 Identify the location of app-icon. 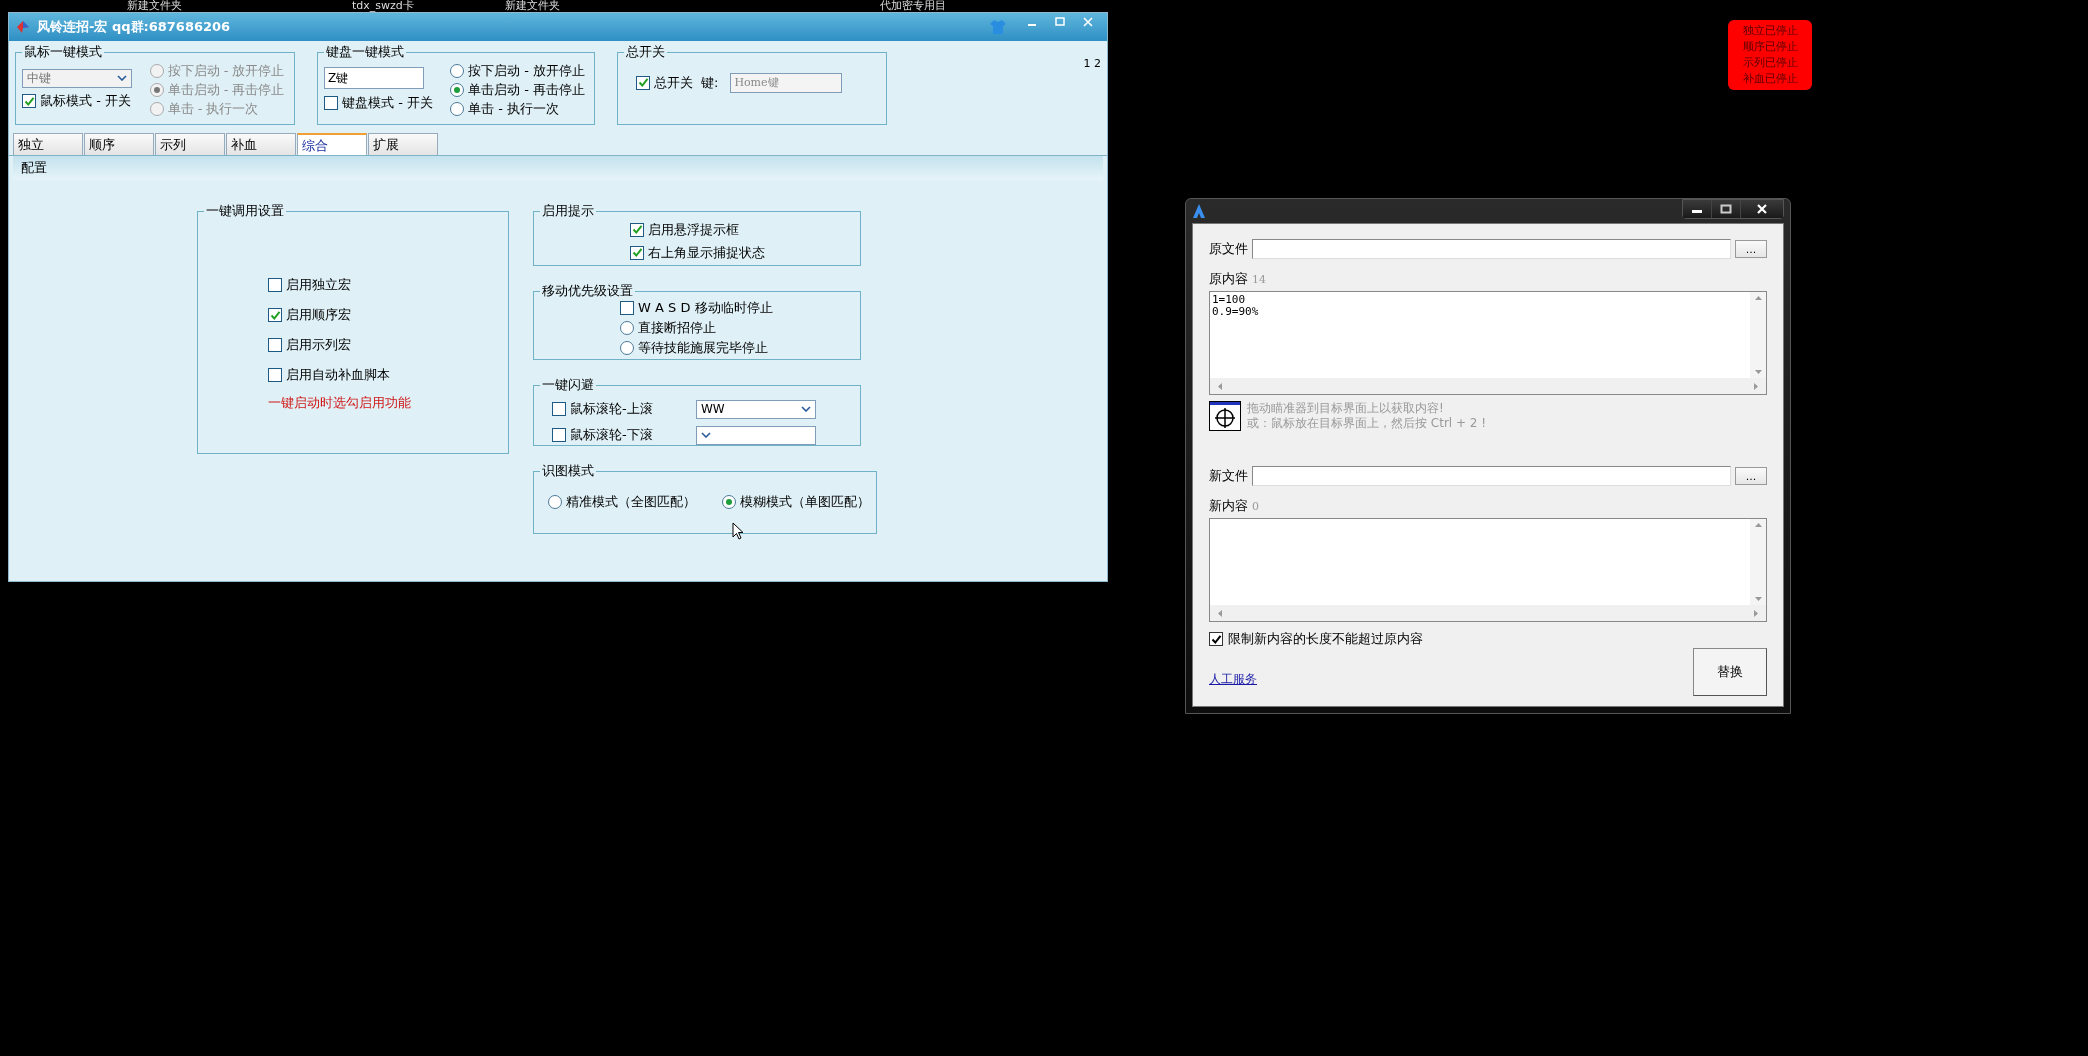
(1199, 211).